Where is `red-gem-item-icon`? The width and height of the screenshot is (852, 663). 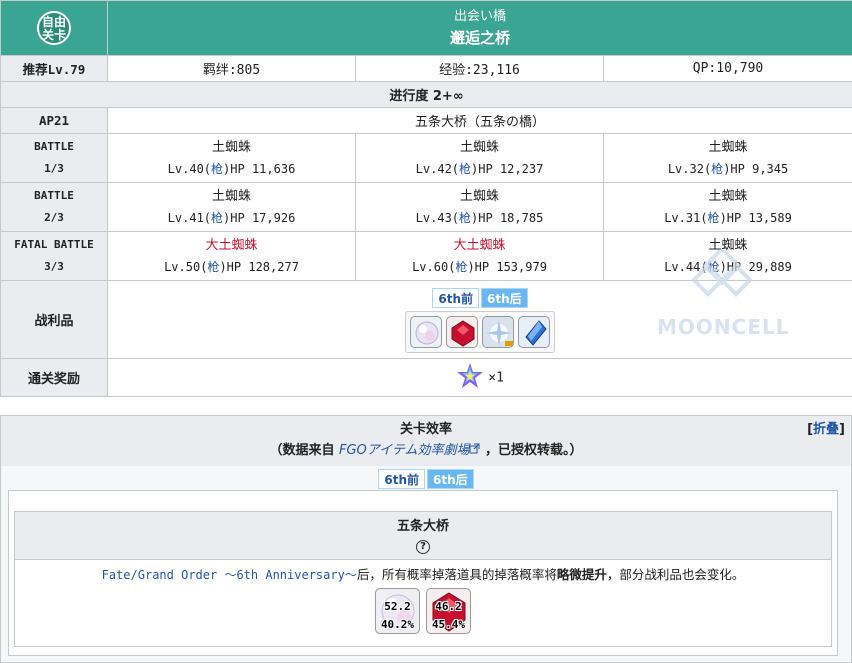 red-gem-item-icon is located at coordinates (462, 332).